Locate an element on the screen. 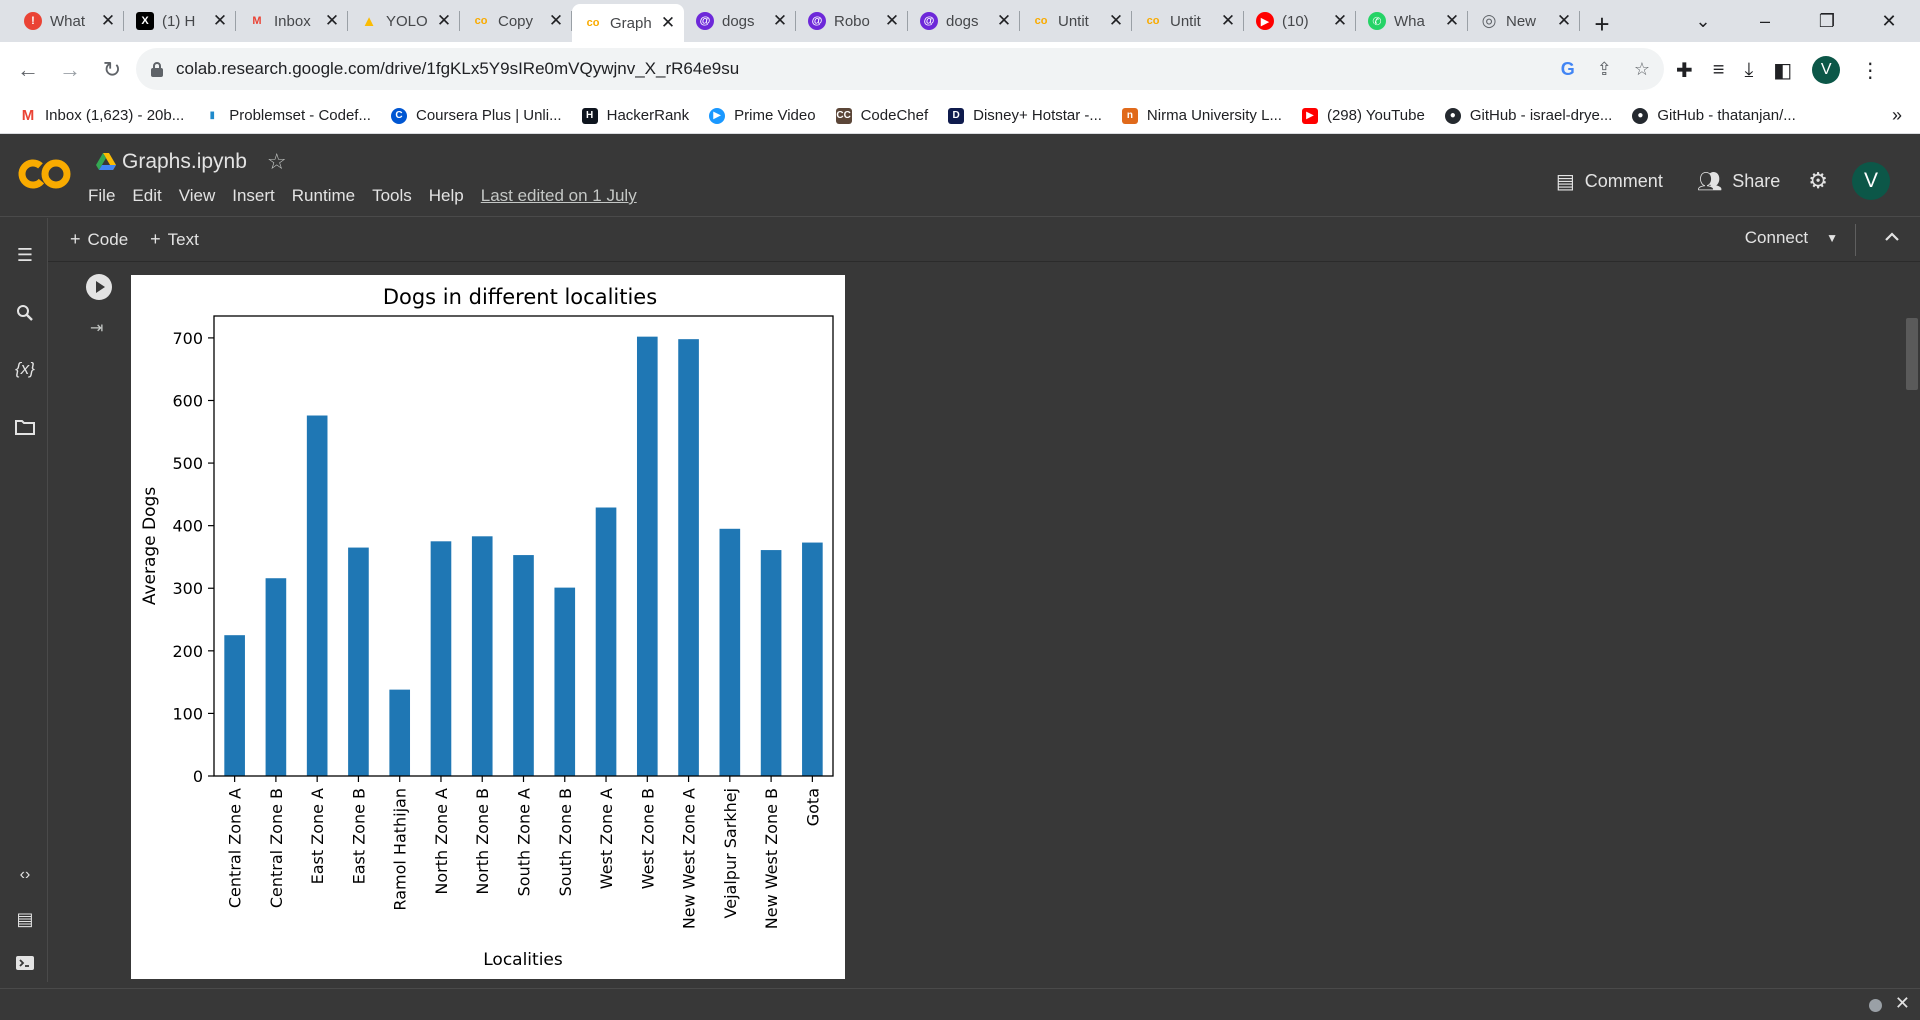 The image size is (1920, 1020). media-control-icon: ≡ is located at coordinates (1719, 70).